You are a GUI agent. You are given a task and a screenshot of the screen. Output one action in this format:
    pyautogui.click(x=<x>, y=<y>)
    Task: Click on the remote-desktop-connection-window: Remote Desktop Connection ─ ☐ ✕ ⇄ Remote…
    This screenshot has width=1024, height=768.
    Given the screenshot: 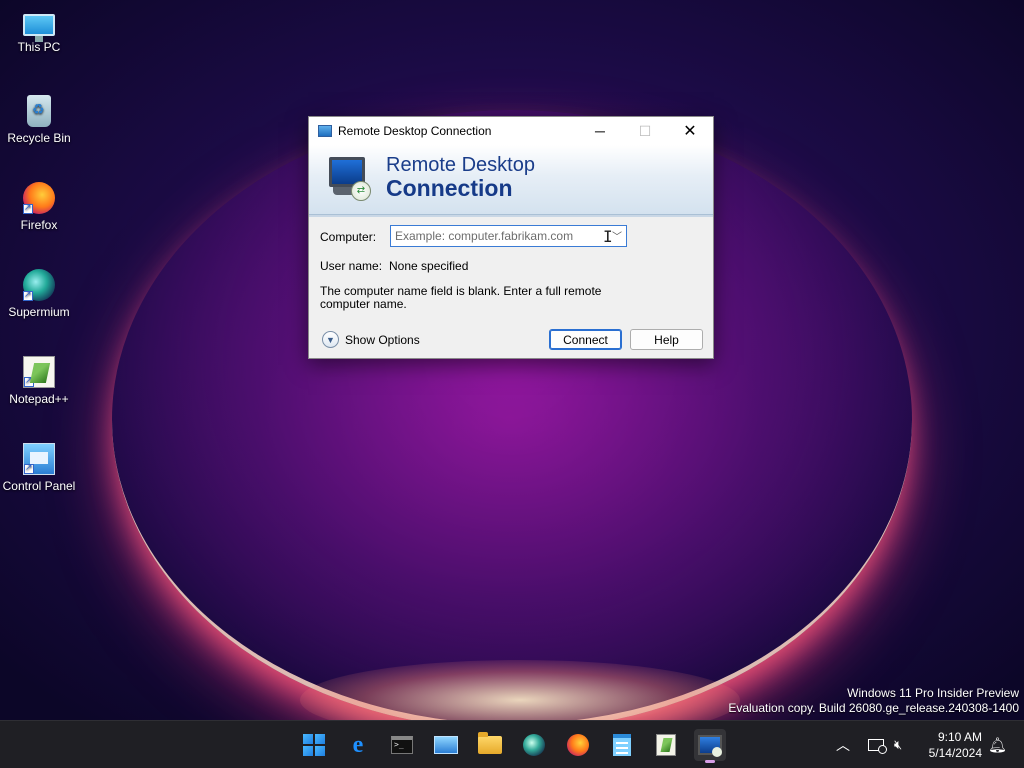 What is the action you would take?
    pyautogui.click(x=511, y=237)
    